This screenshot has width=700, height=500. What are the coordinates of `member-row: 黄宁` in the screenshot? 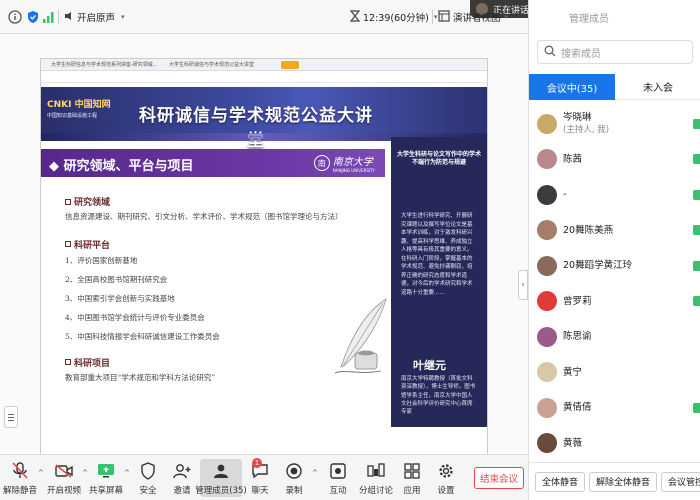 It's located at (614, 373).